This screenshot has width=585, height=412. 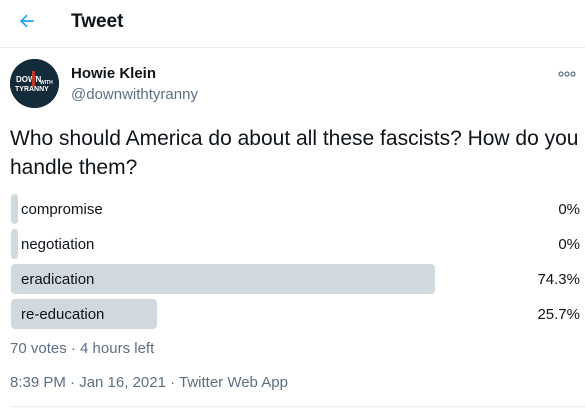 I want to click on tweet-header: Tweet, so click(x=292, y=24).